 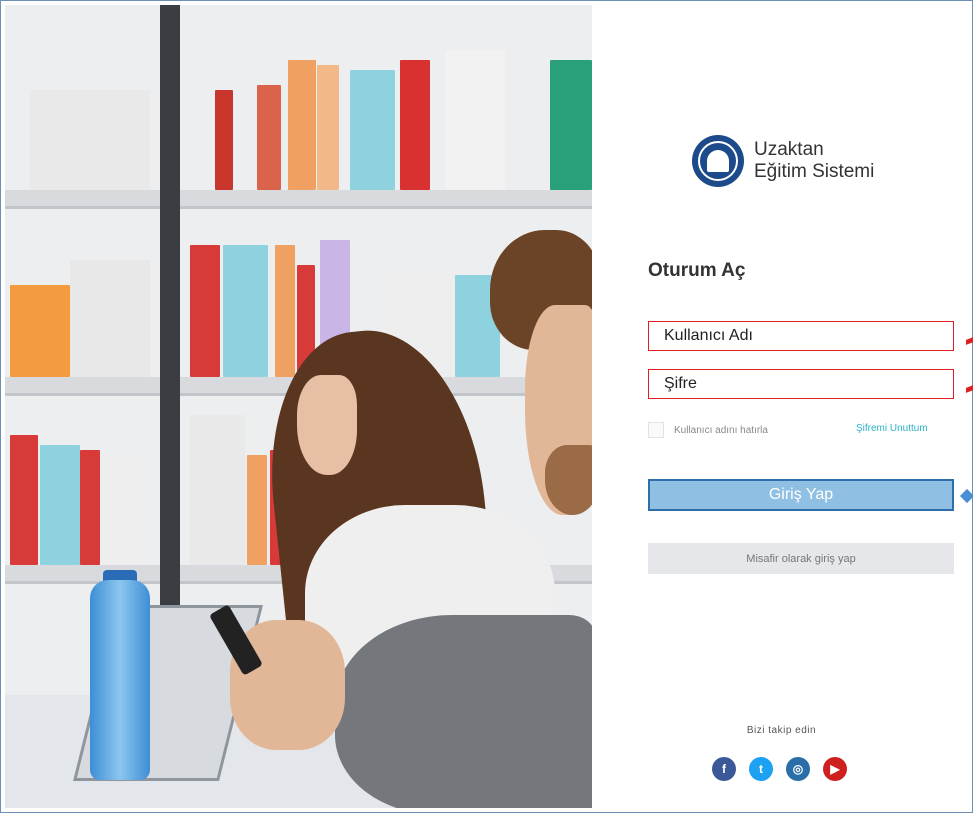 I want to click on remember-checkbox, so click(x=656, y=430).